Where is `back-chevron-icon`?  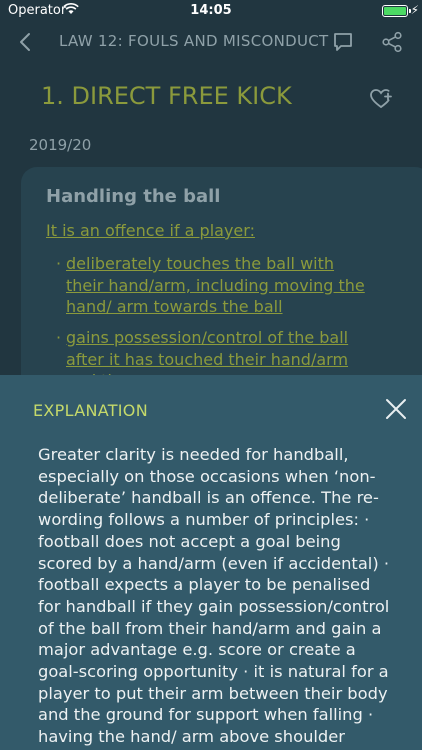
back-chevron-icon is located at coordinates (26, 42).